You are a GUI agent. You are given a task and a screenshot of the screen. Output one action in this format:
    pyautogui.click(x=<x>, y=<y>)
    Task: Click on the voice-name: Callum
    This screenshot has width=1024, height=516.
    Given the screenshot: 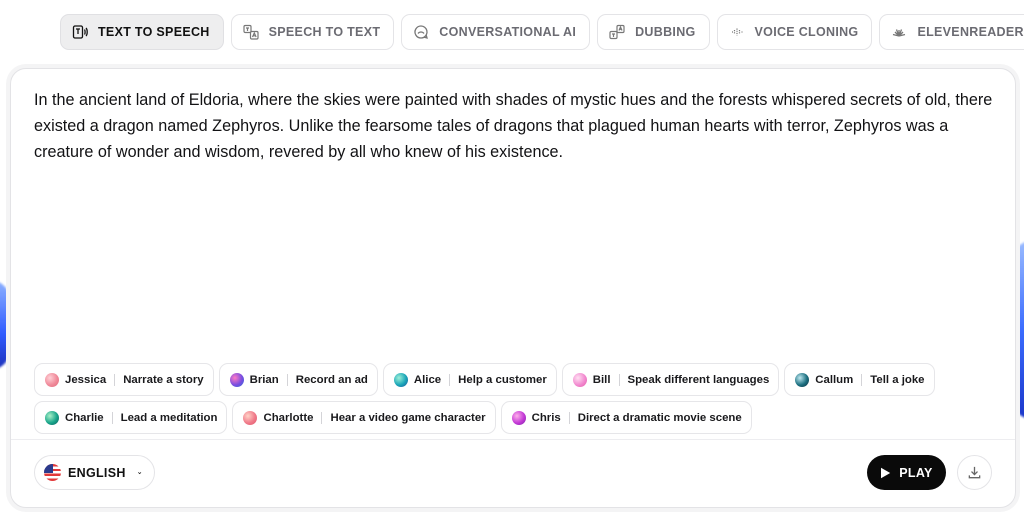 What is the action you would take?
    pyautogui.click(x=834, y=379)
    